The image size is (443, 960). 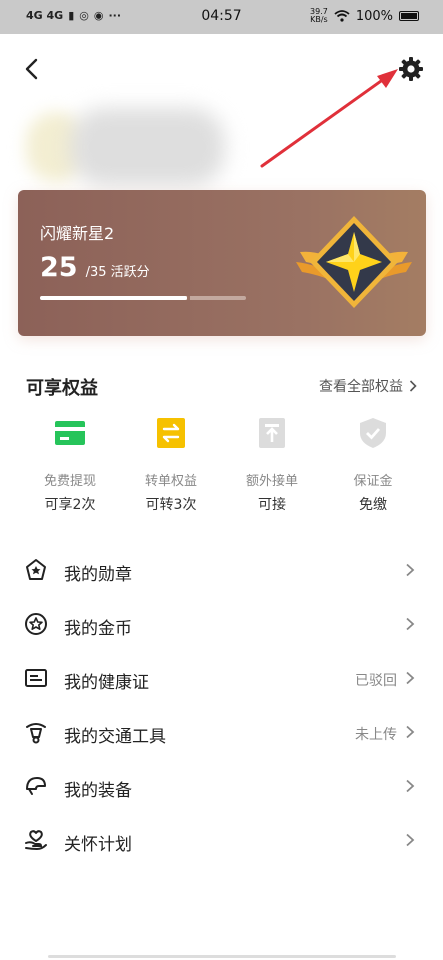 I want to click on benefit-label: 免费提现, so click(x=69, y=481).